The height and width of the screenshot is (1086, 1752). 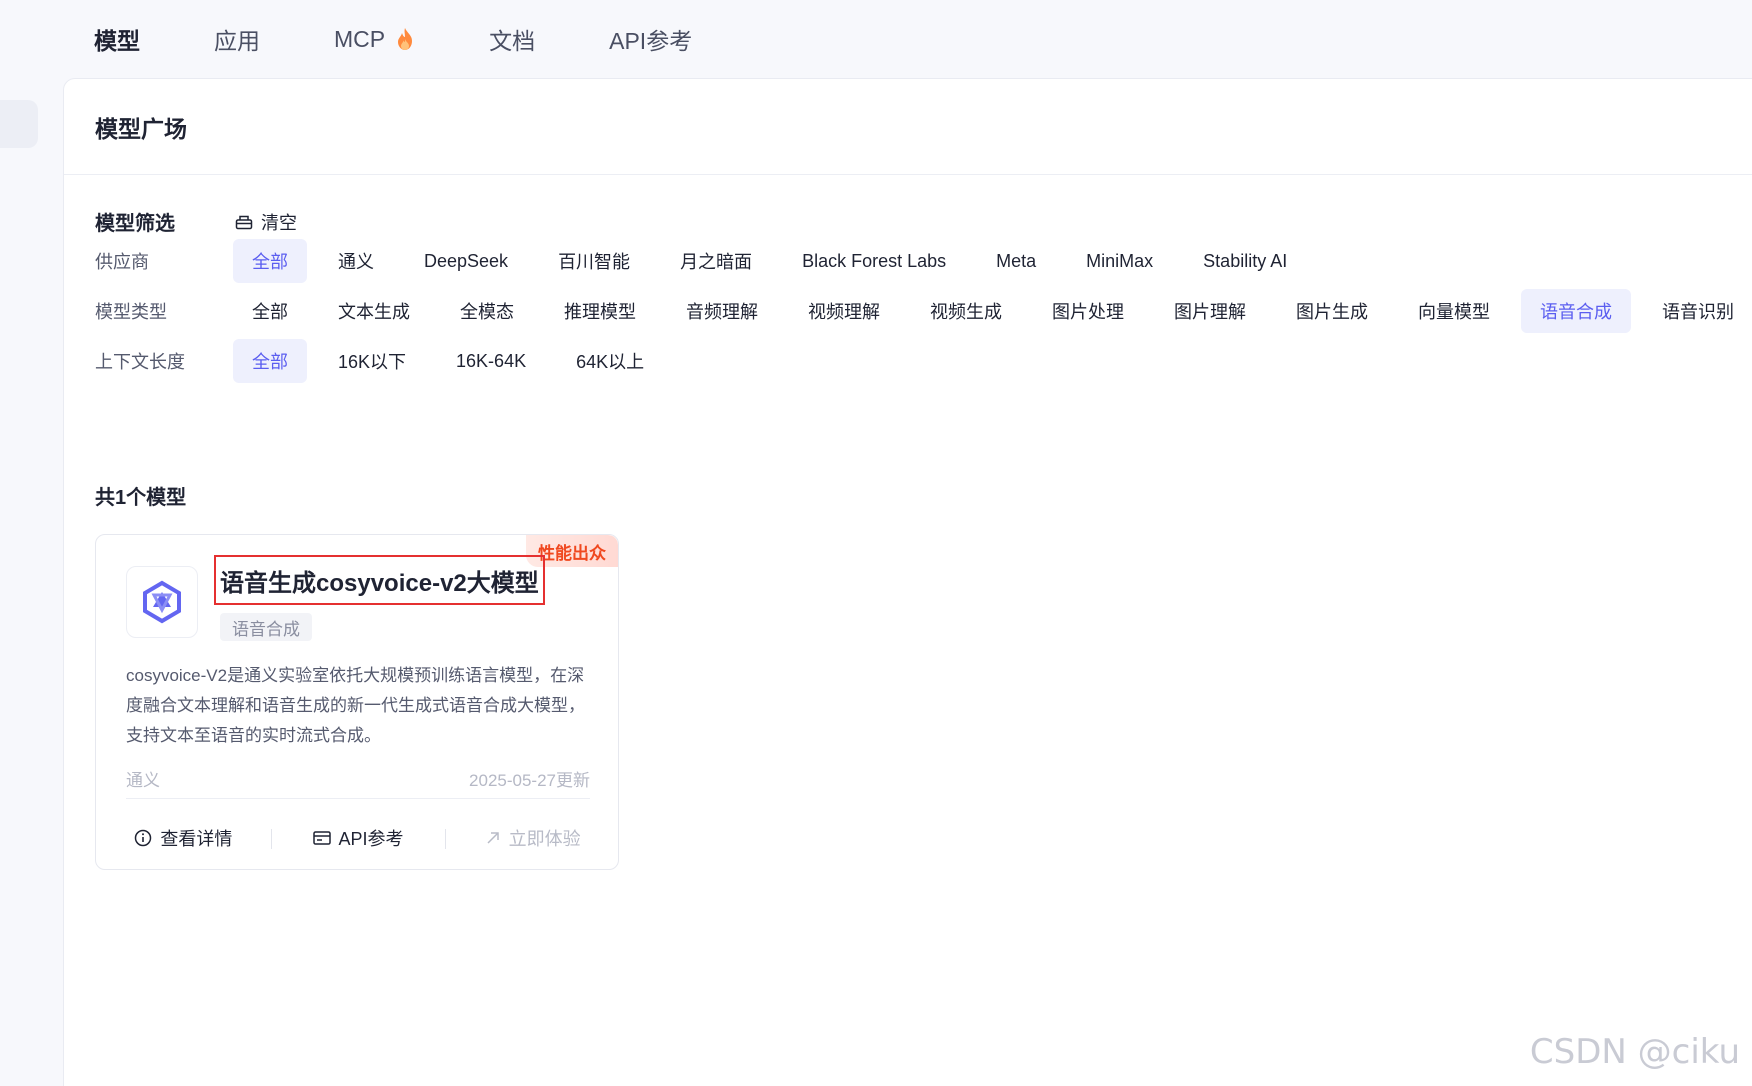 I want to click on sidebar-collapsed-item, so click(x=19, y=124).